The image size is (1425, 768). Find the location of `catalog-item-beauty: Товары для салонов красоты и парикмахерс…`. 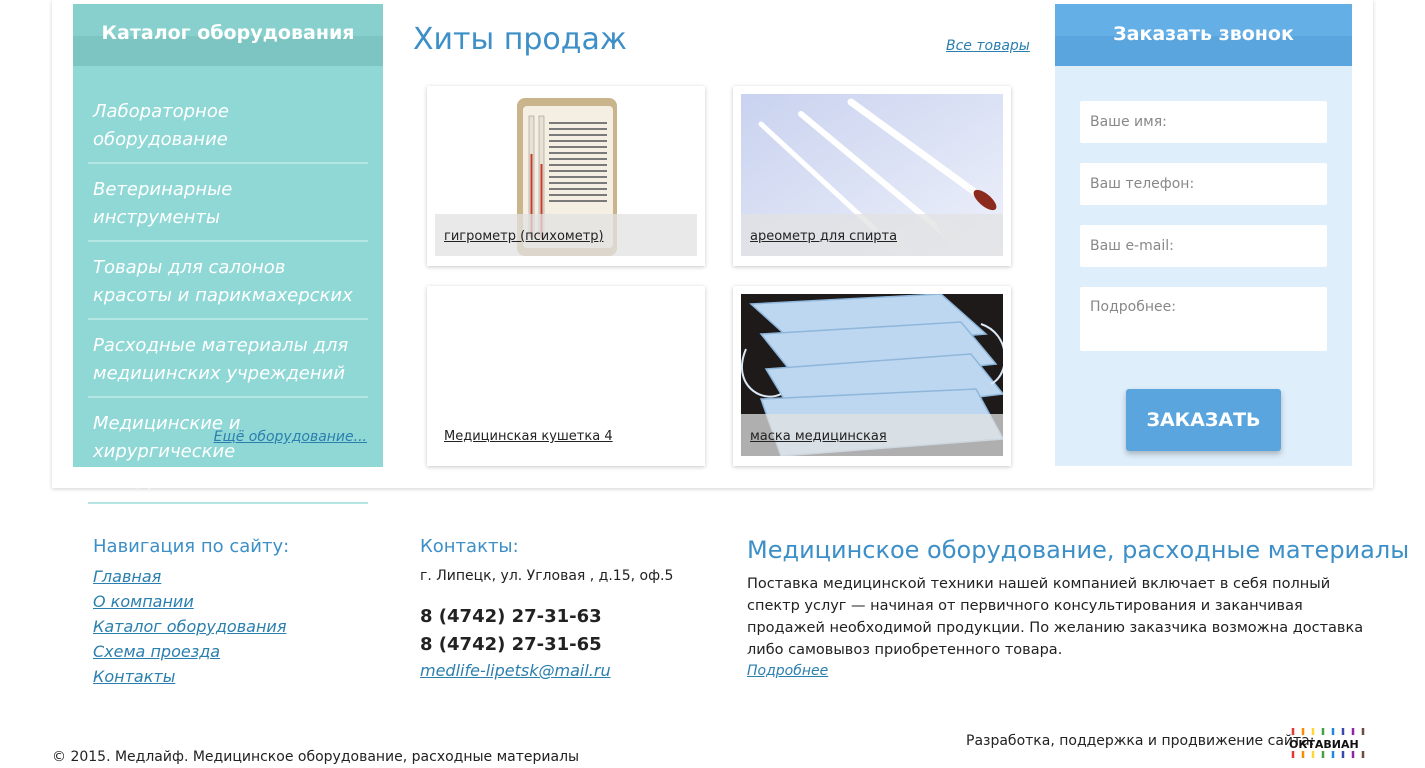

catalog-item-beauty: Товары для салонов красоты и парикмахерс… is located at coordinates (228, 281).